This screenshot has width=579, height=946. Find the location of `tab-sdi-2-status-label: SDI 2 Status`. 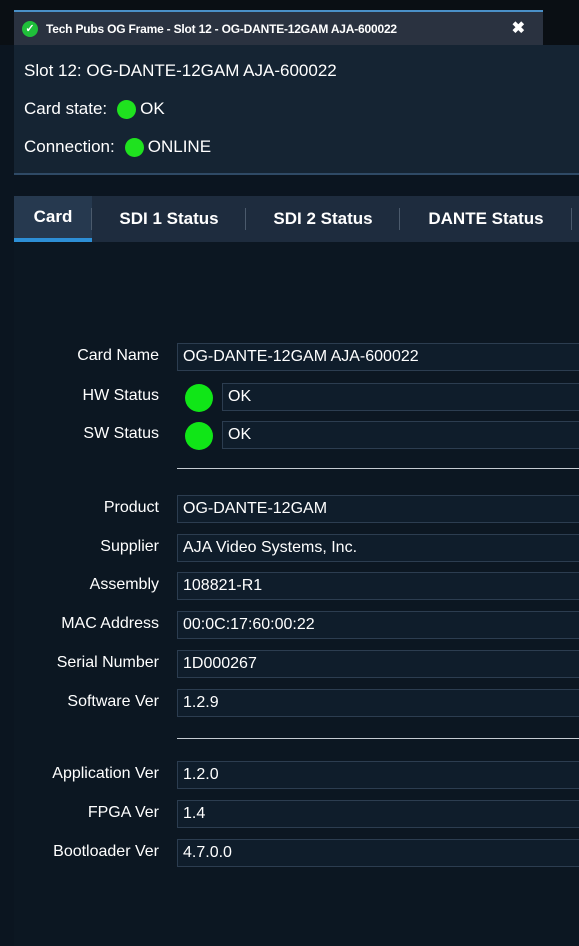

tab-sdi-2-status-label: SDI 2 Status is located at coordinates (323, 218).